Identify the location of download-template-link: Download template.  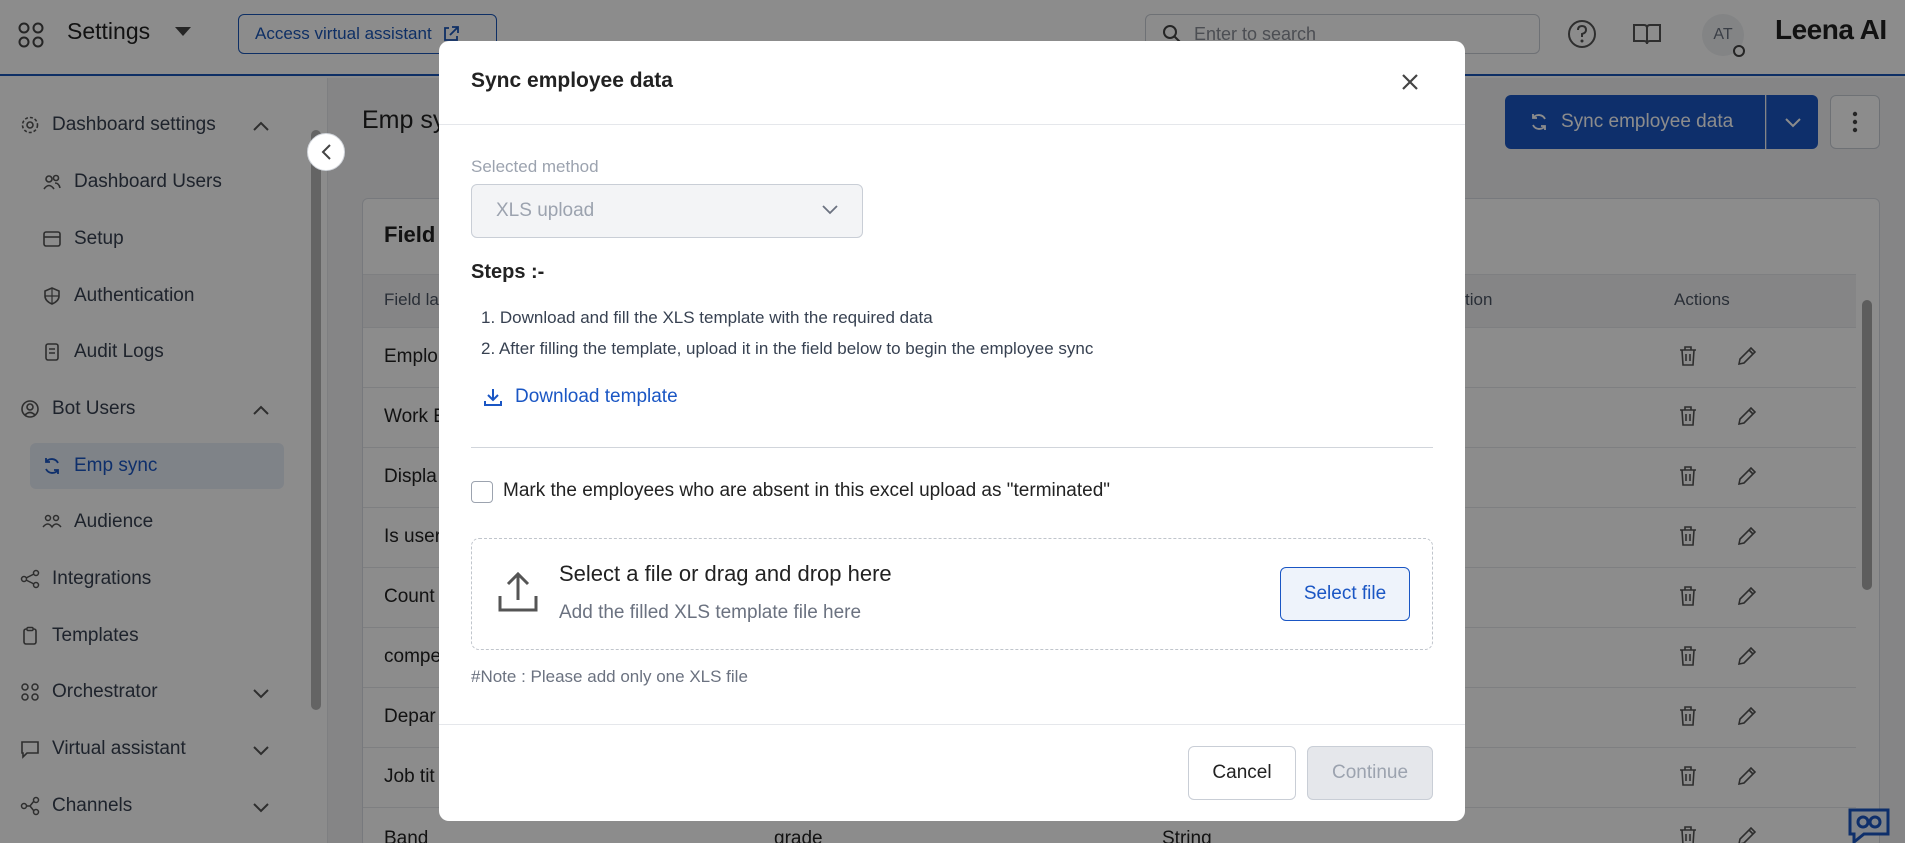
(580, 397).